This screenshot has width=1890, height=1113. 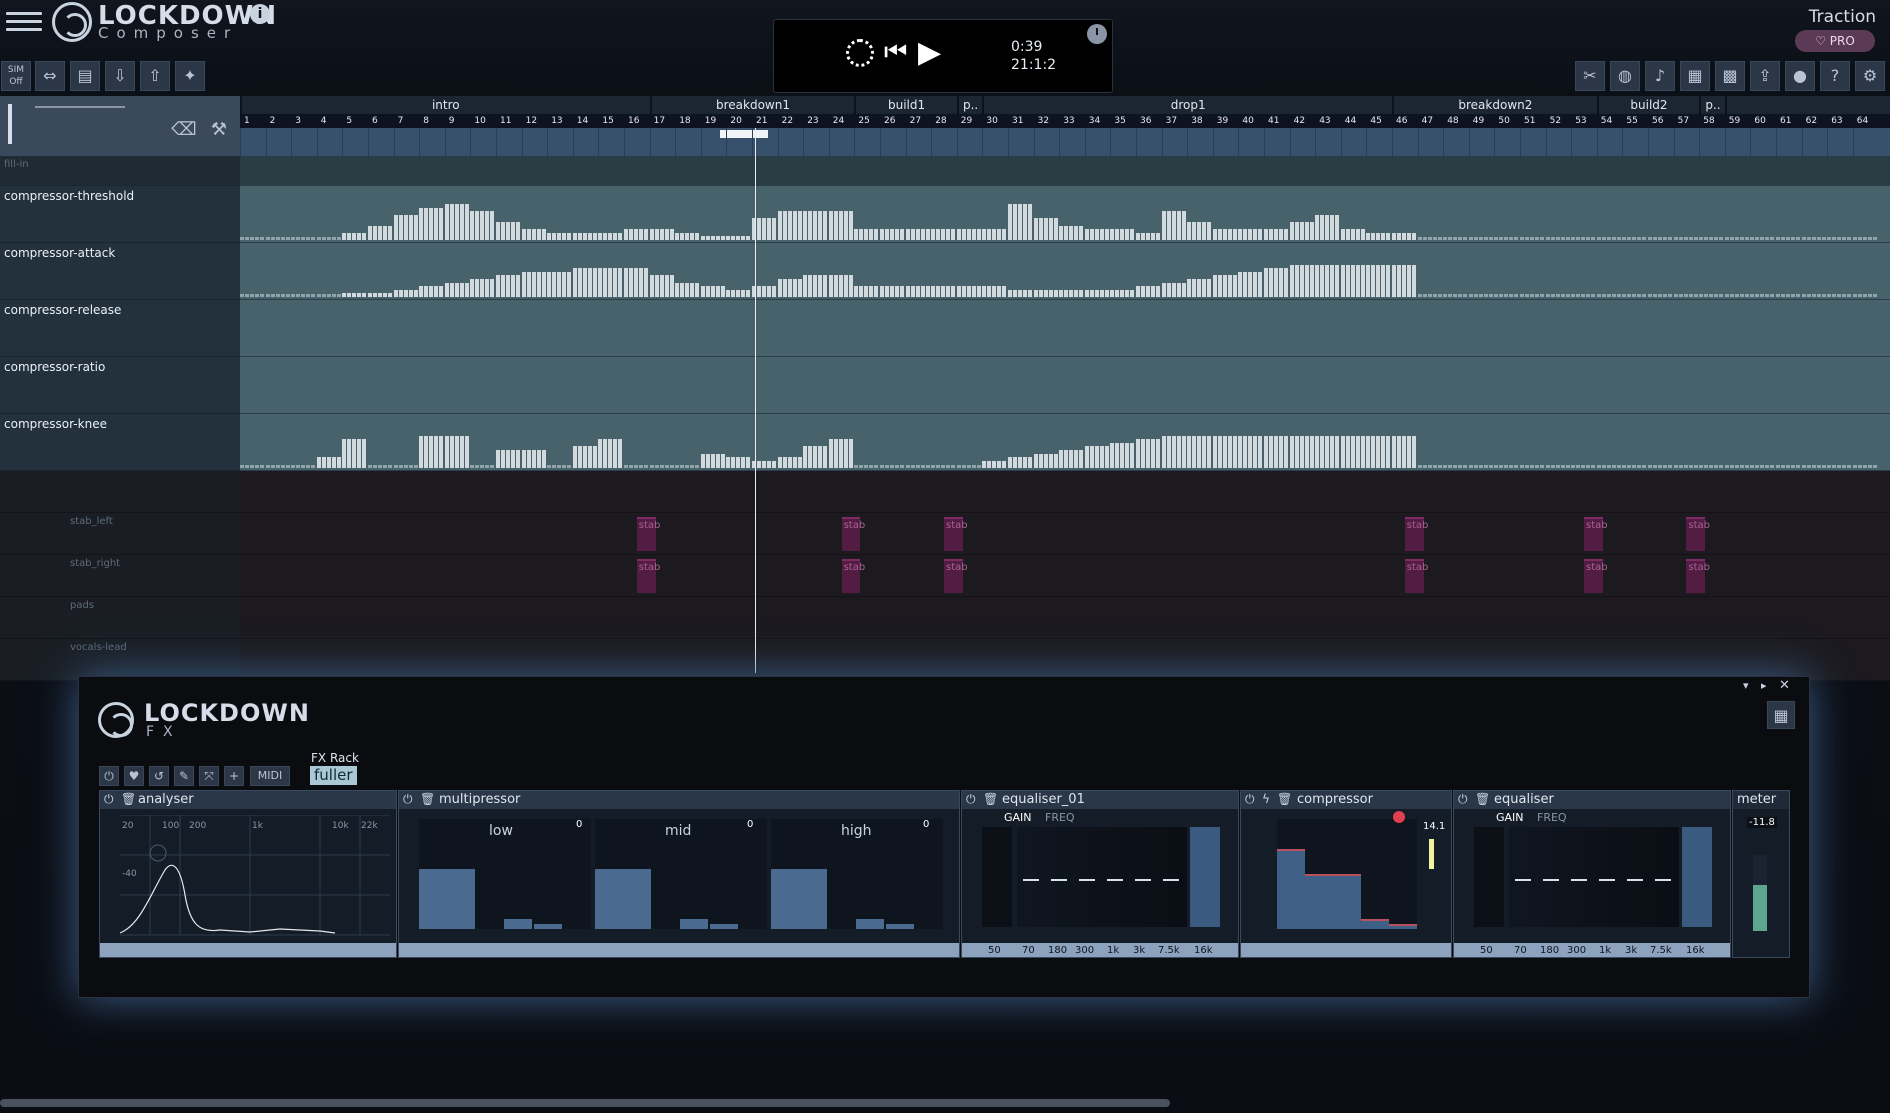 What do you see at coordinates (1097, 34) in the screenshot?
I see `clock-icon` at bounding box center [1097, 34].